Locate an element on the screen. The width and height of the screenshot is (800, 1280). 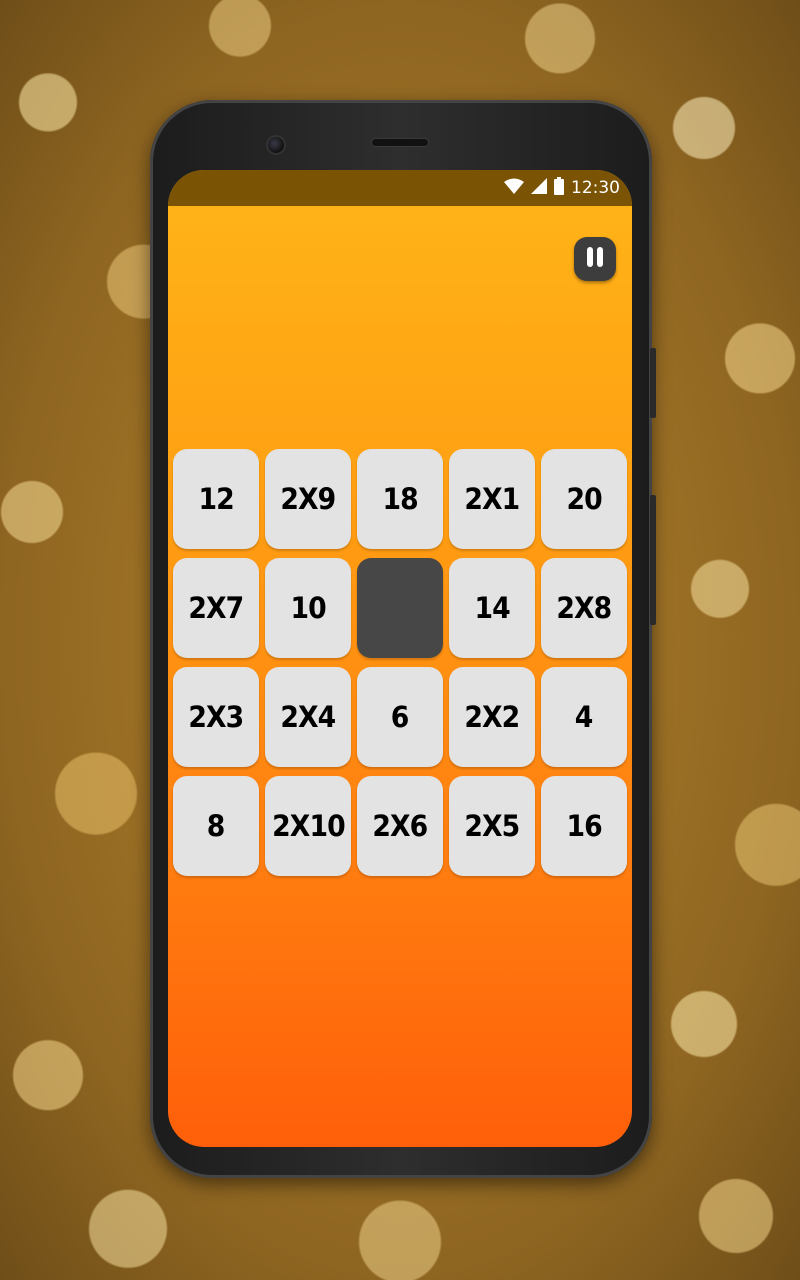
tile-label: 2X10 is located at coordinates (308, 826).